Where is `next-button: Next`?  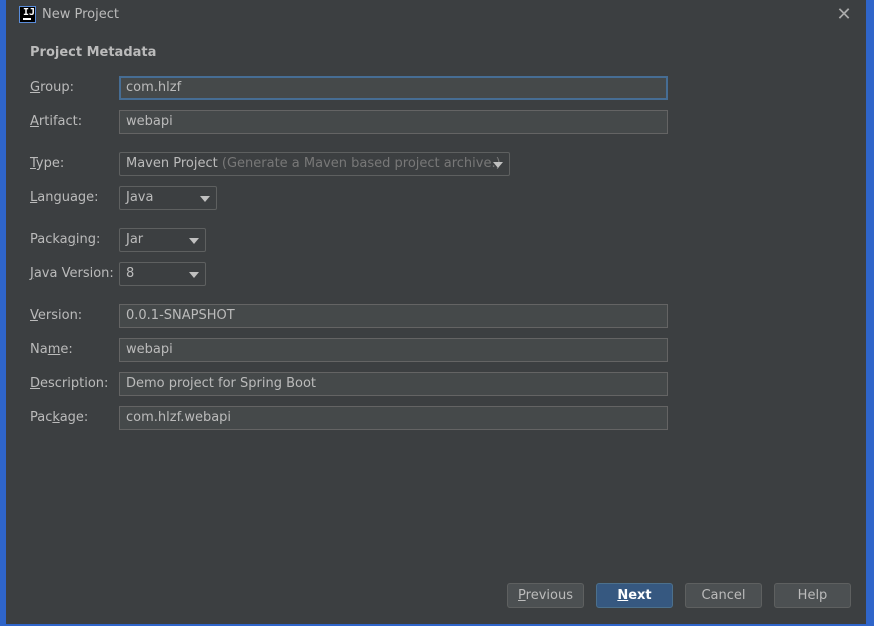
next-button: Next is located at coordinates (634, 595).